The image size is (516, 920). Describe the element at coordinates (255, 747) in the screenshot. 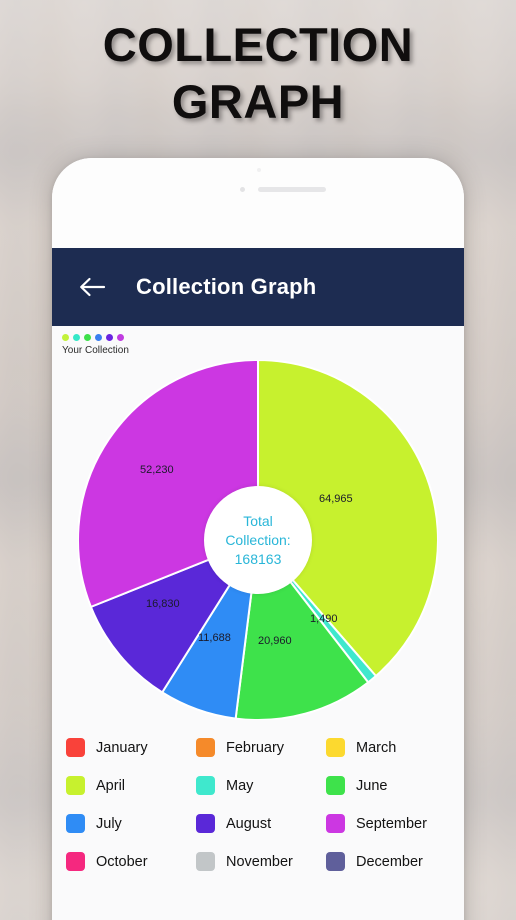

I see `legend-label-february: February` at that location.